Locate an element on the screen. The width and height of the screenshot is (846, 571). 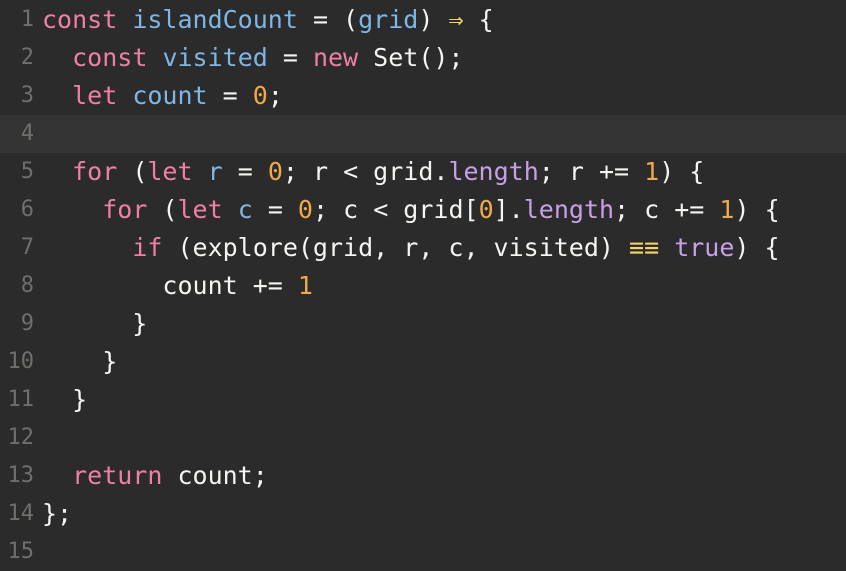
line-code: const visited = new Set(); is located at coordinates (252, 58).